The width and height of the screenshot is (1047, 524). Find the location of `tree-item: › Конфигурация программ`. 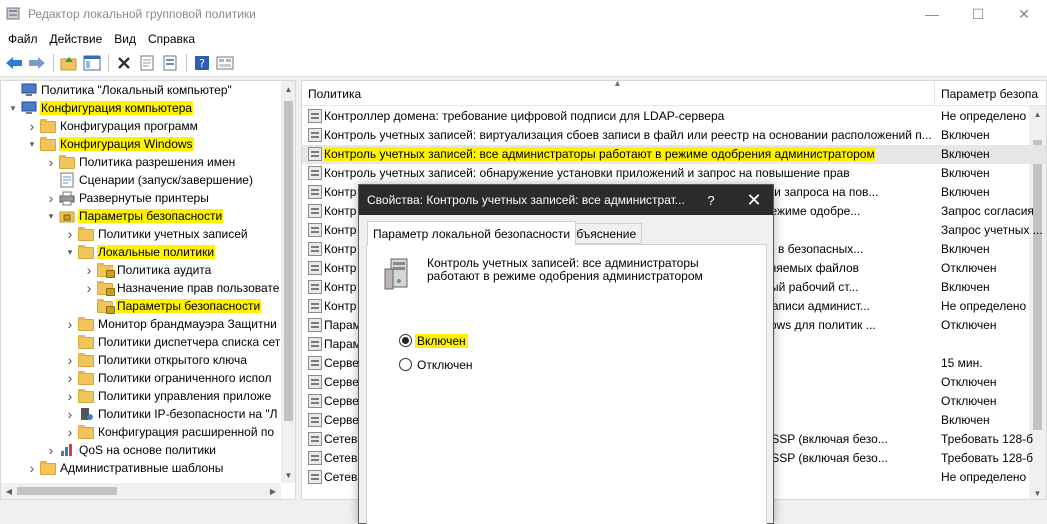

tree-item: › Конфигурация программ is located at coordinates (112, 126).